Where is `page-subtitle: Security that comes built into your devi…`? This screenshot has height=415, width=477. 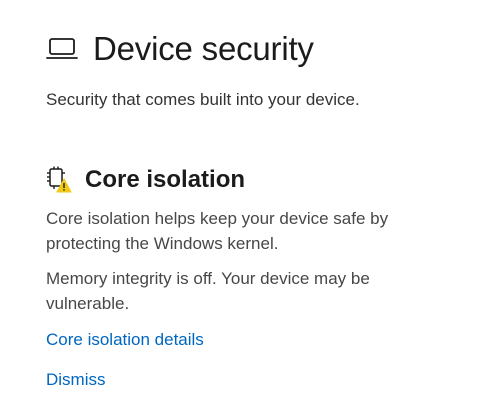 page-subtitle: Security that comes built into your devi… is located at coordinates (203, 99).